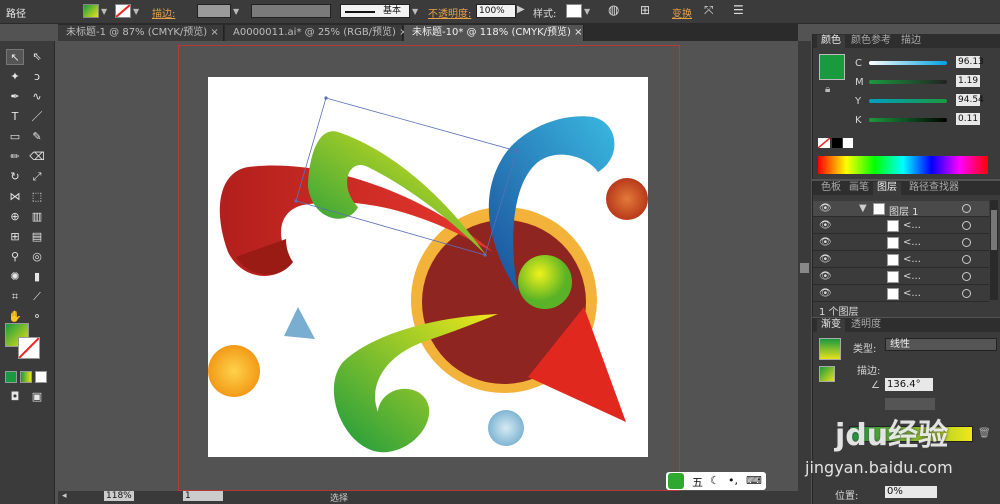  Describe the element at coordinates (15, 237) in the screenshot. I see `mesh-tool-icon: ⊞` at that location.